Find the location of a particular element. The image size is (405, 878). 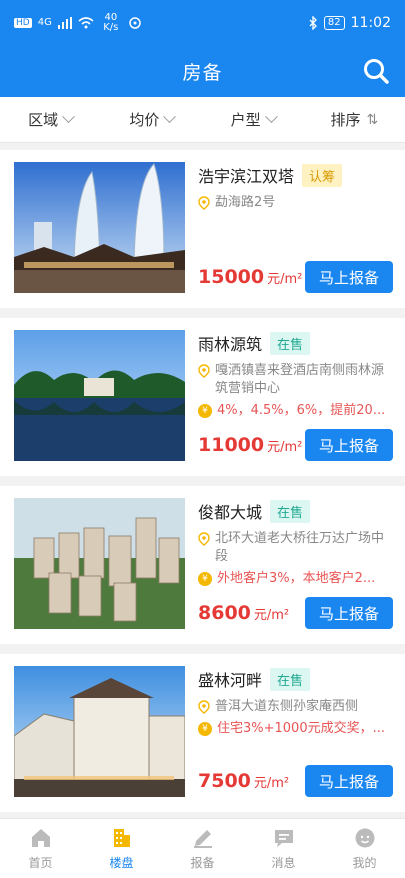

filter-bar: 区域 均价 户型 排序 ⇅ is located at coordinates (202, 120).